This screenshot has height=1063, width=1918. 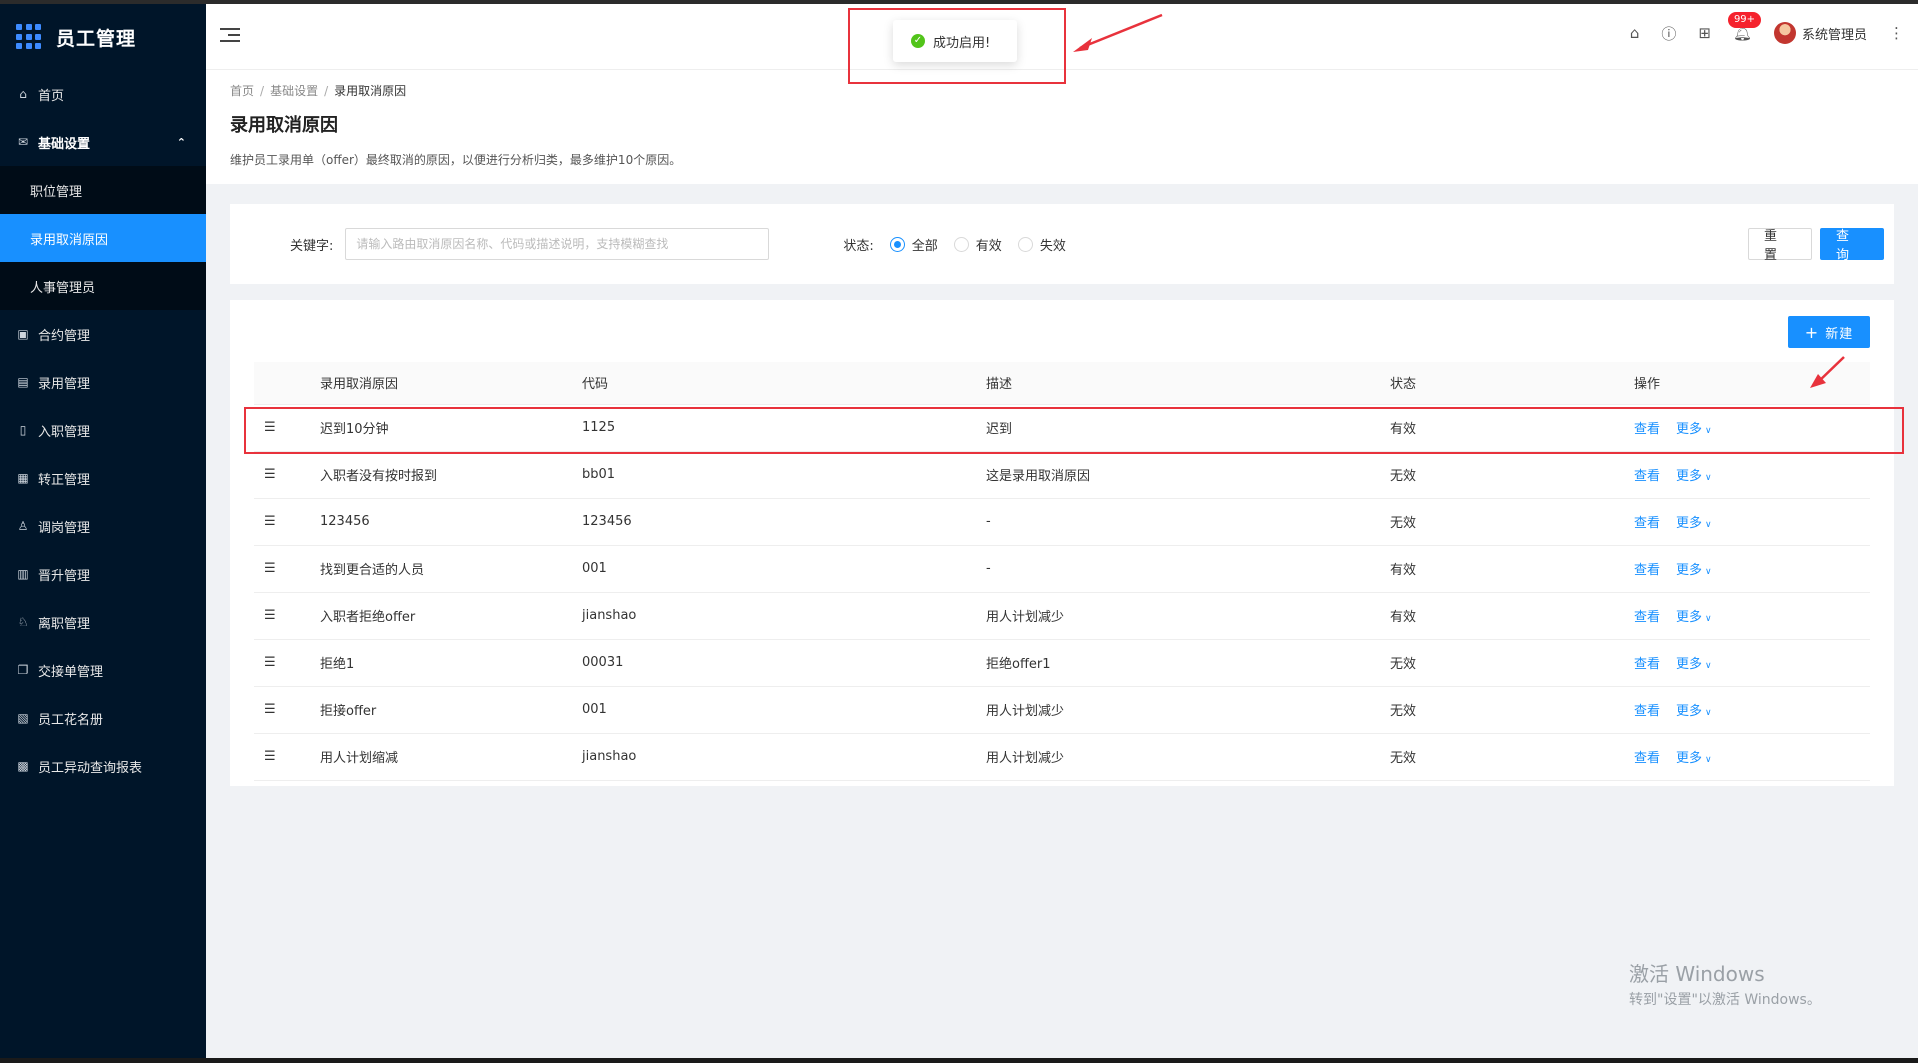 I want to click on sidebar-item-label: 录用管理, so click(x=64, y=384).